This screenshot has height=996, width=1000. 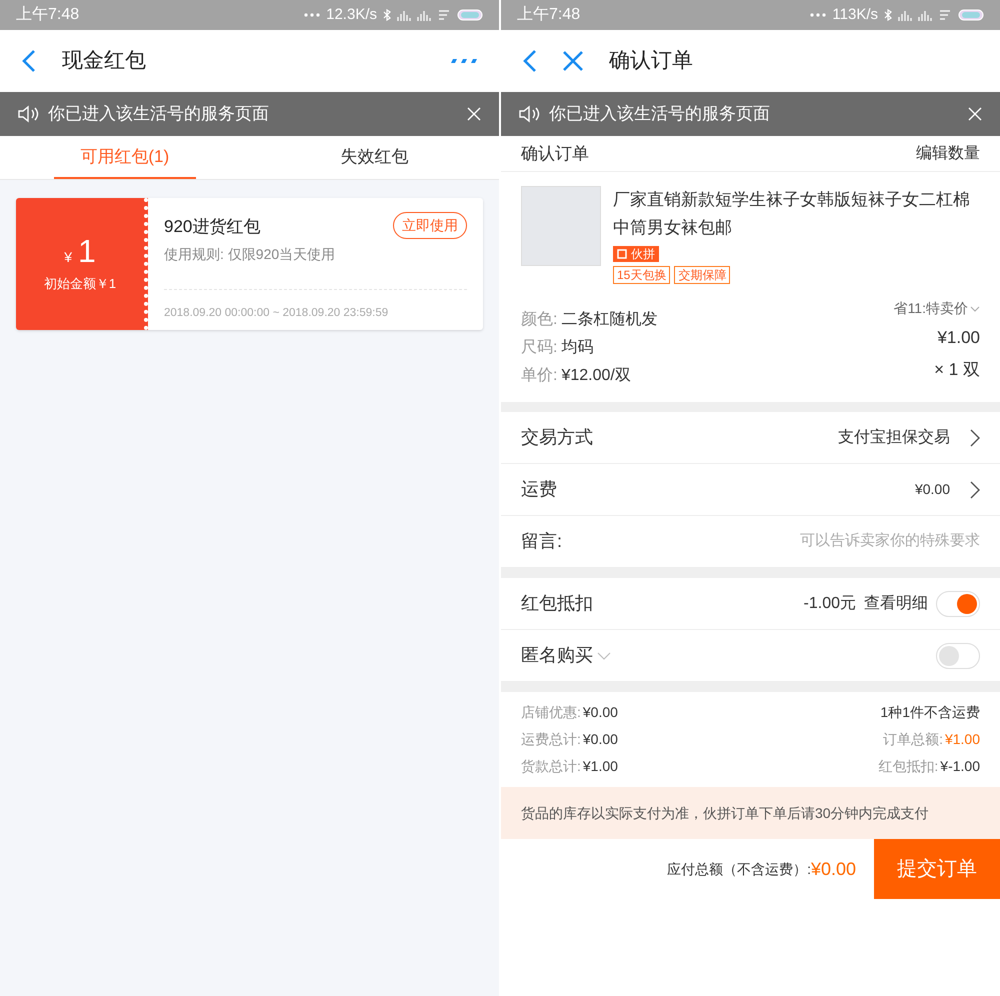 I want to click on spec-value: ¥12.00/双, so click(x=596, y=376).